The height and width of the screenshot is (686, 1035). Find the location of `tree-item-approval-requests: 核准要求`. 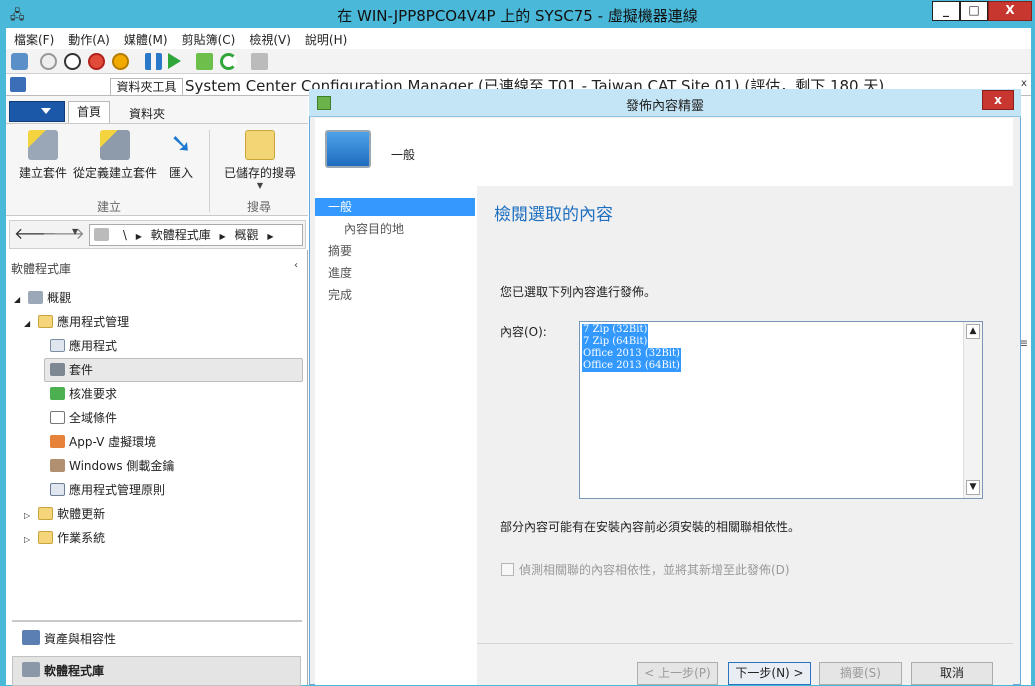

tree-item-approval-requests: 核准要求 is located at coordinates (83, 394).